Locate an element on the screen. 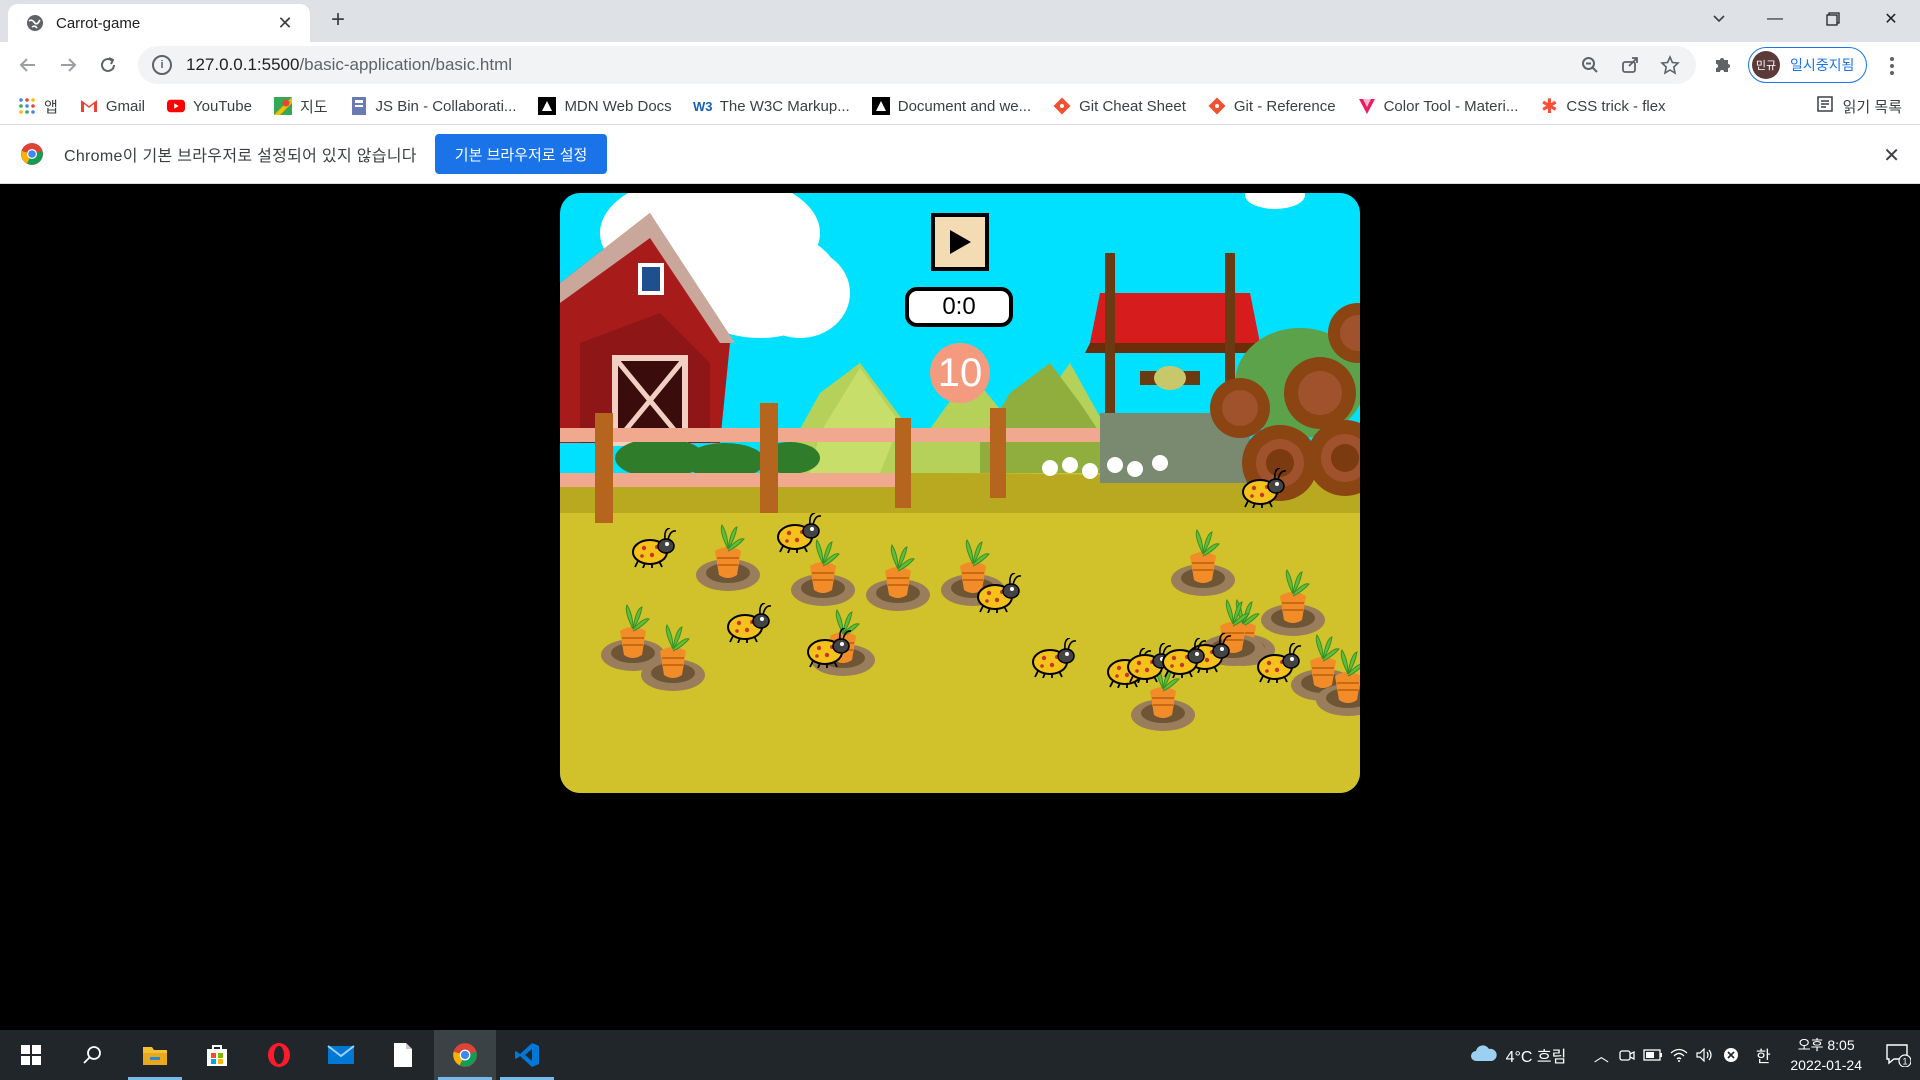 The height and width of the screenshot is (1080, 1920). extensions-puzzle-icon is located at coordinates (1724, 66).